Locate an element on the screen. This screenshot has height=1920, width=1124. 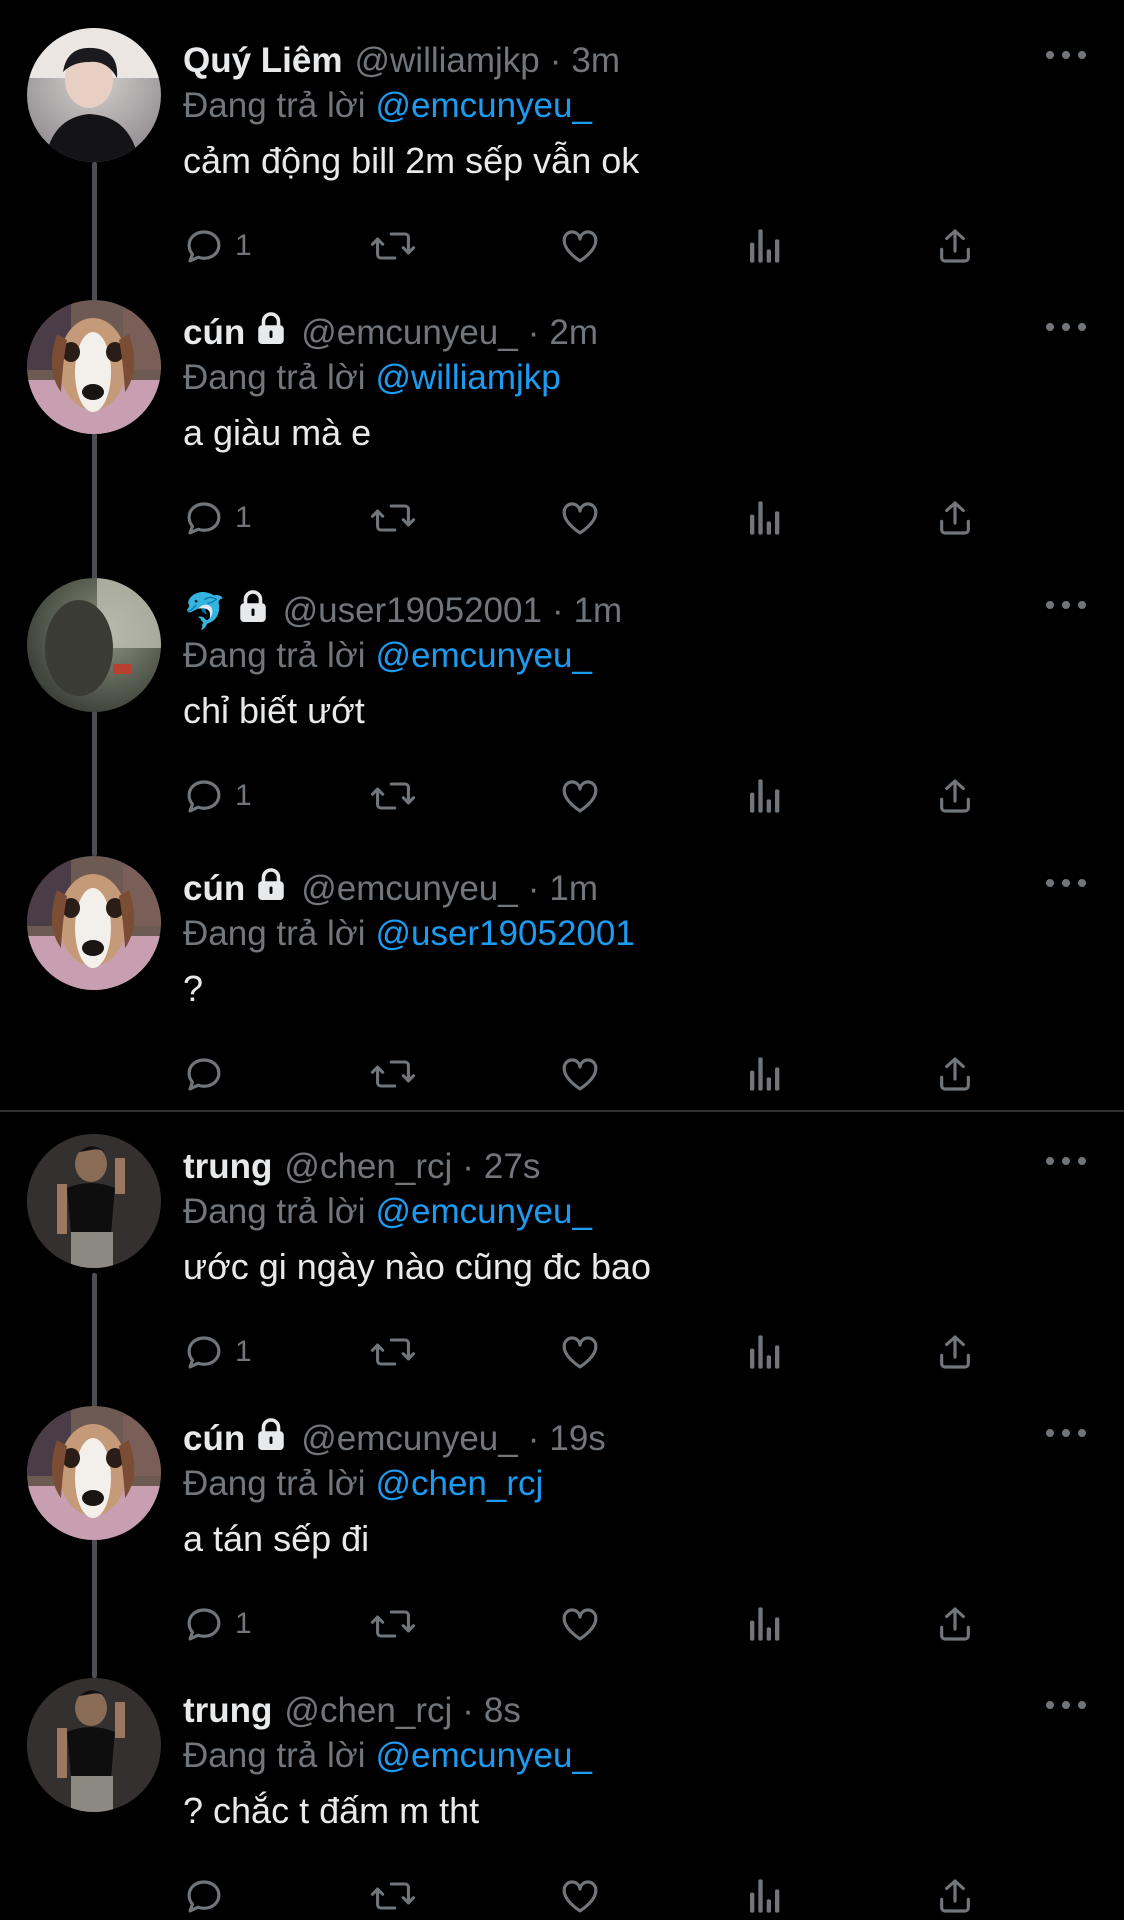
display-name: Quý Liêm is located at coordinates (262, 61).